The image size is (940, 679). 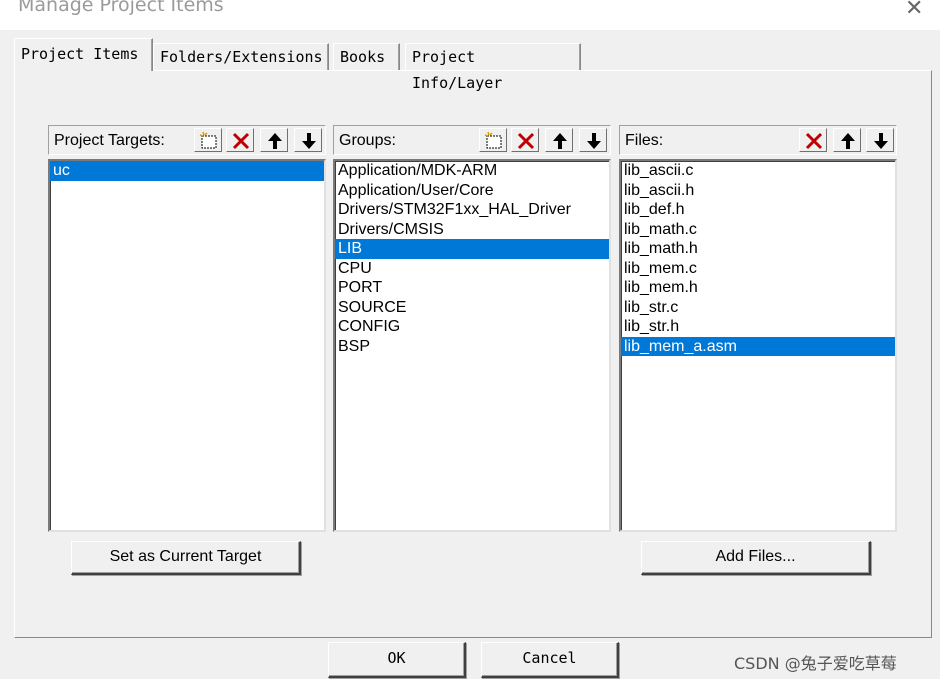 I want to click on new-target-button, so click(x=208, y=140).